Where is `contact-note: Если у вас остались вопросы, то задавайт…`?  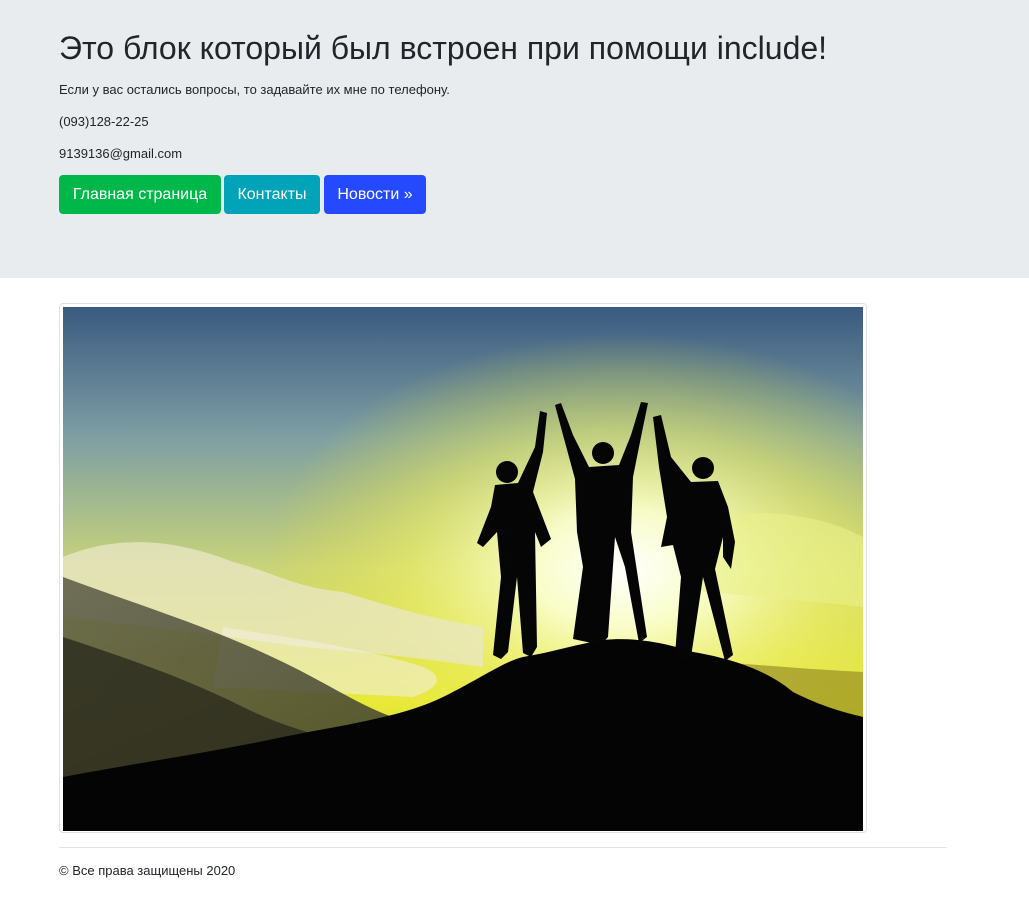 contact-note: Если у вас остались вопросы, то задавайт… is located at coordinates (254, 89).